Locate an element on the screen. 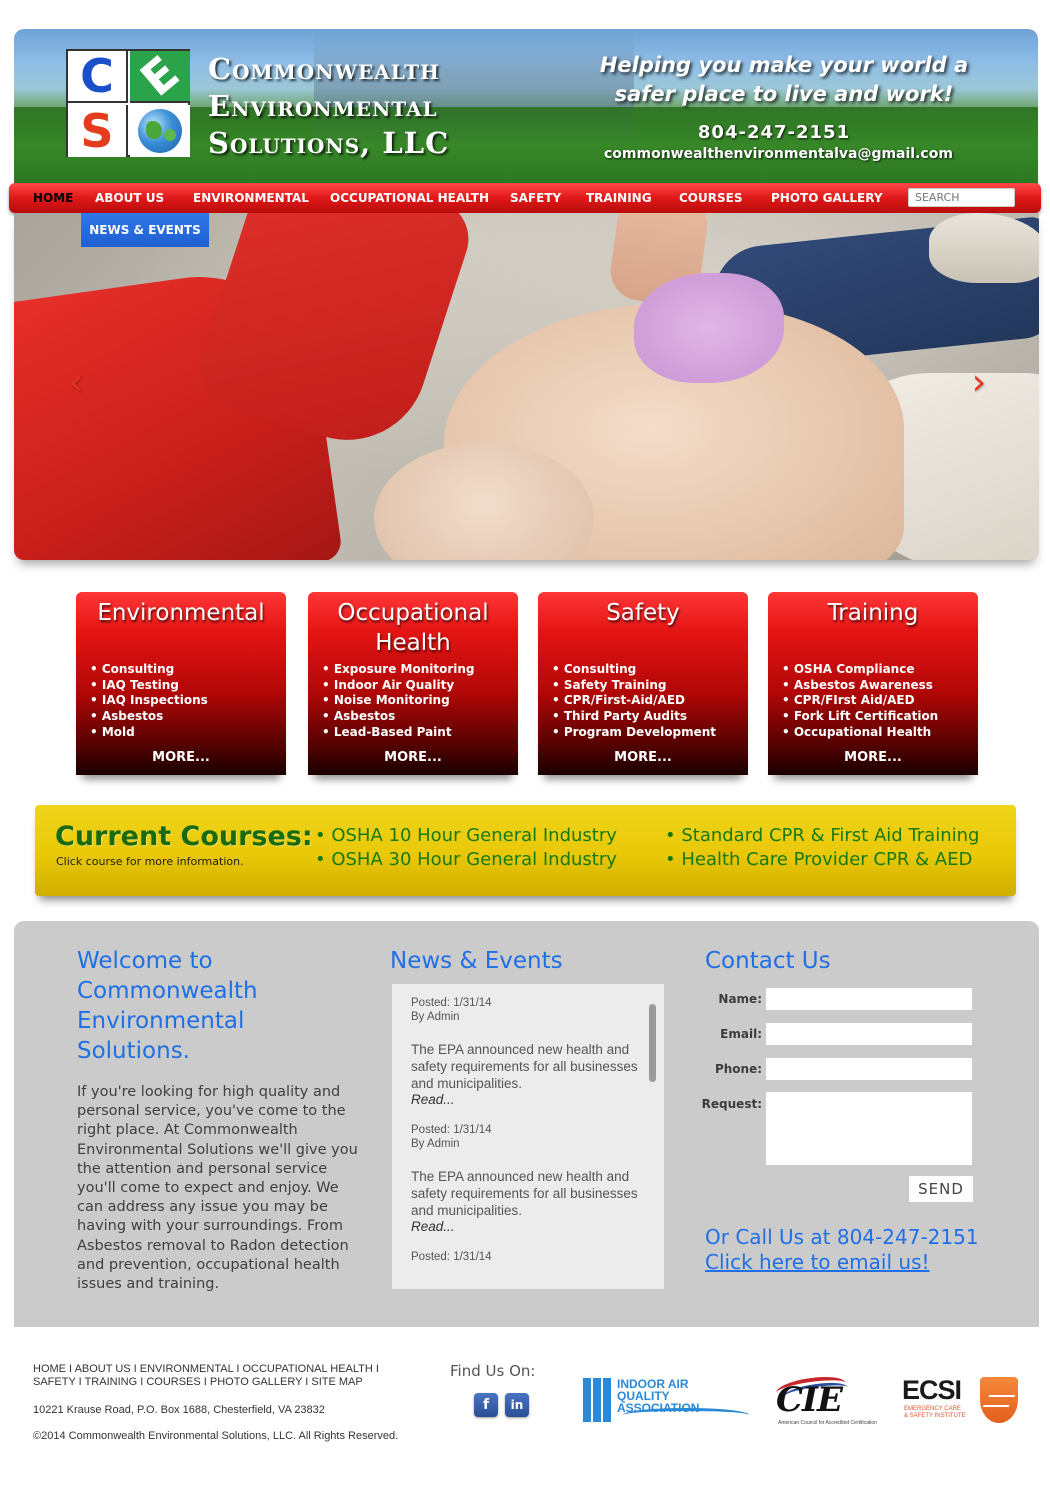 This screenshot has width=1050, height=1500. footer-link-home: HOME is located at coordinates (49, 1369).